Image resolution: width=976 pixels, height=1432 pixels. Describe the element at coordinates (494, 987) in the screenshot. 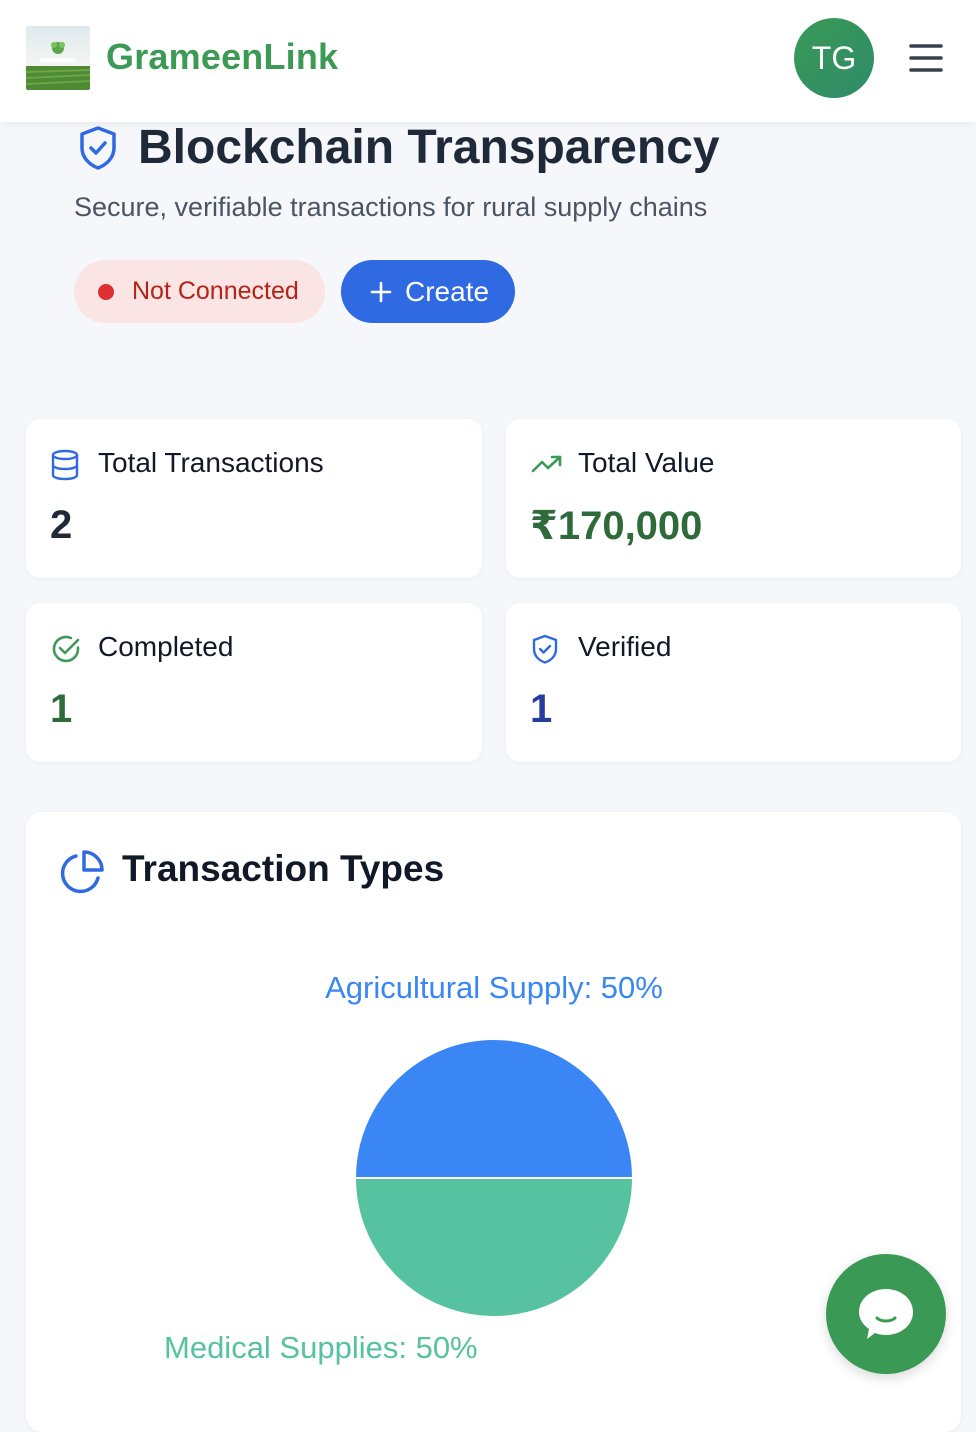

I see `pie-slice-label: Agricultural Supply: 50%` at that location.